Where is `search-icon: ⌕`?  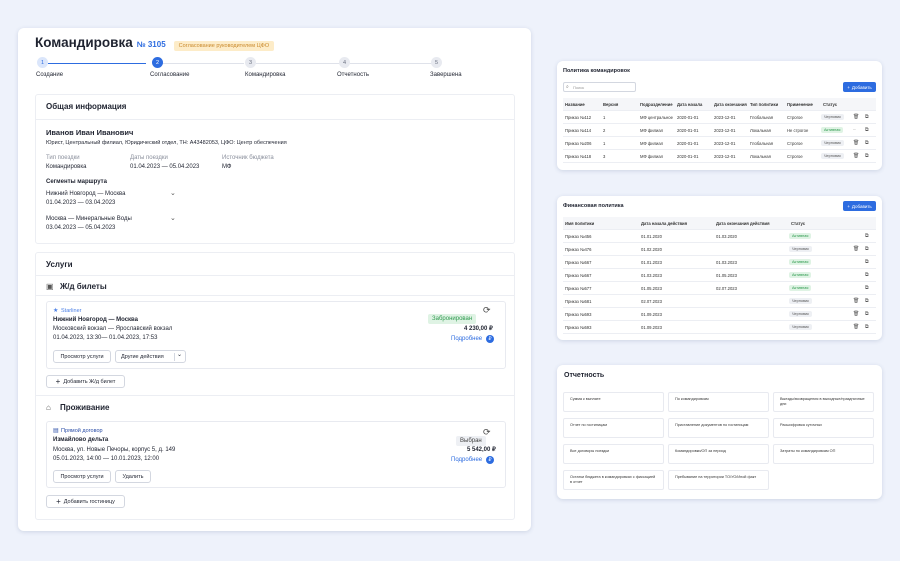 search-icon: ⌕ is located at coordinates (567, 87).